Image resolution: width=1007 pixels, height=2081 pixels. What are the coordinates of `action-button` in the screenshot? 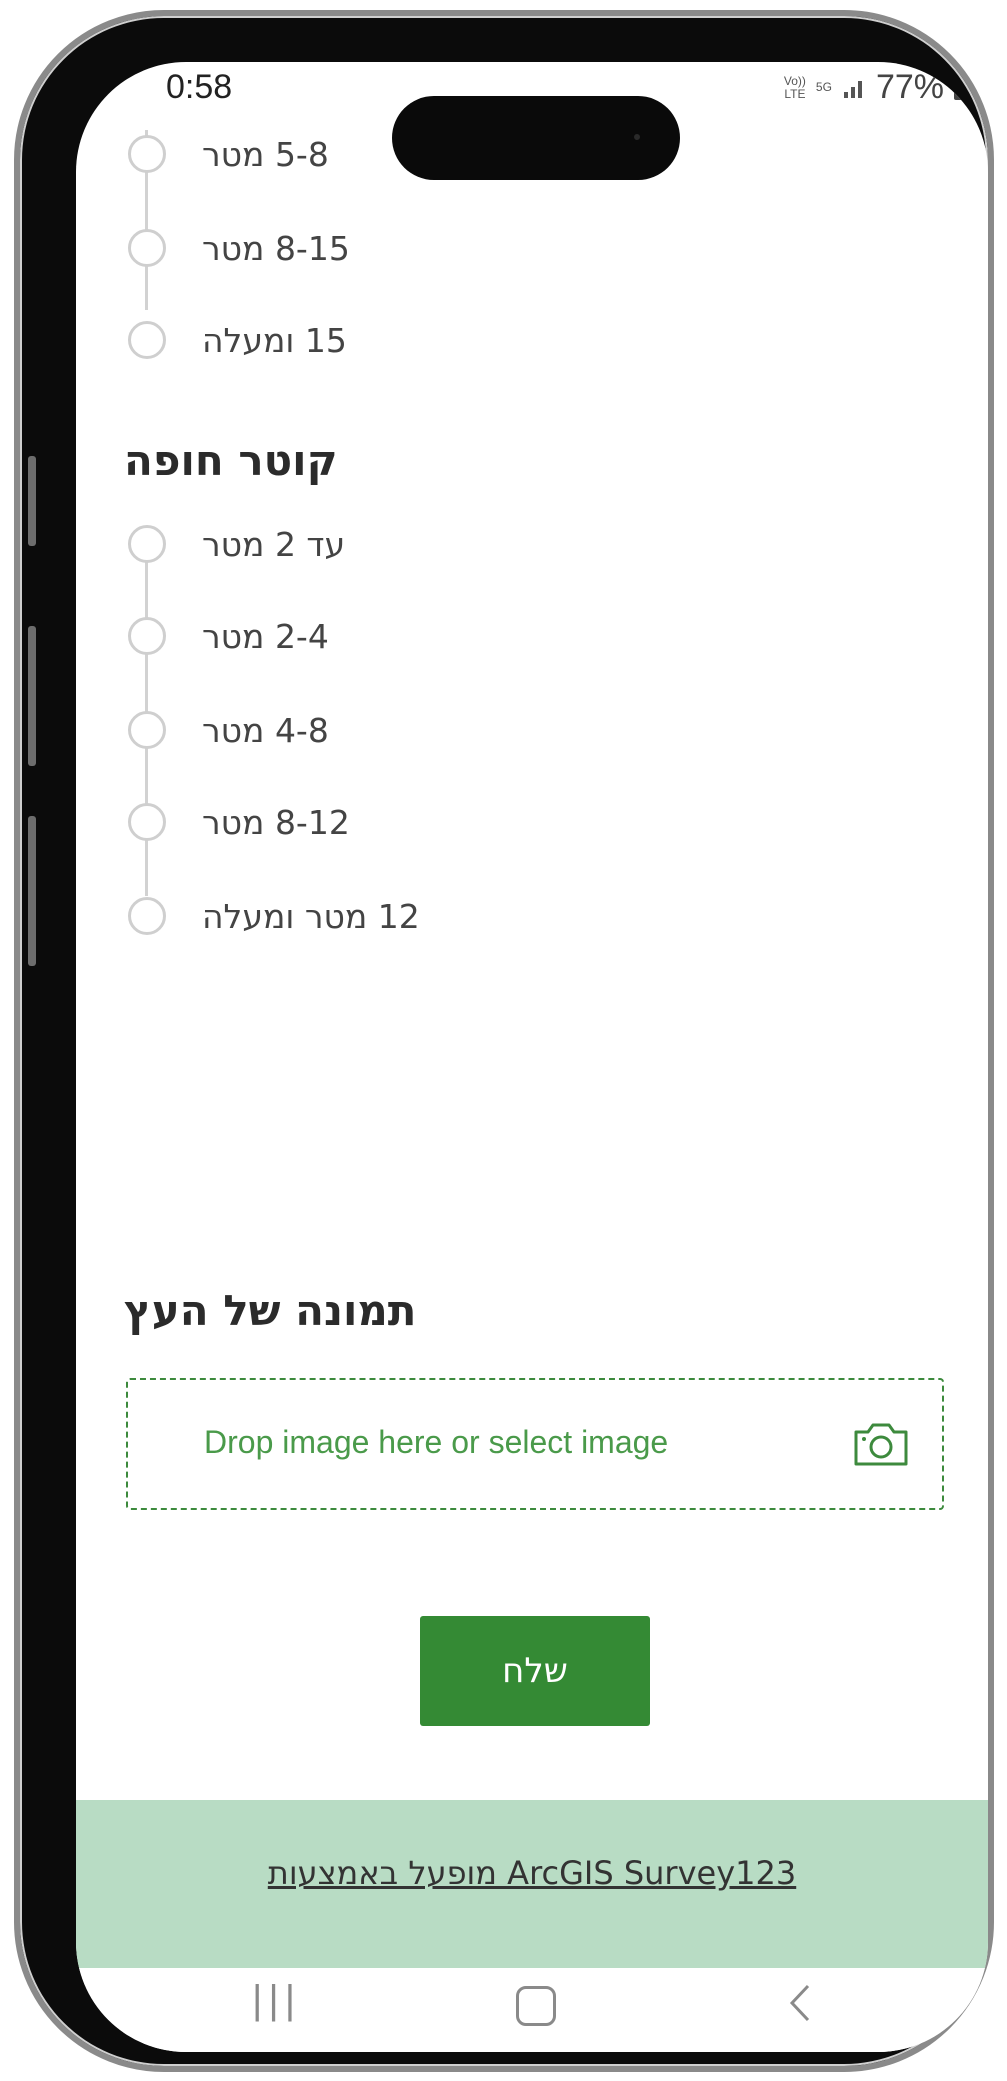 It's located at (32, 501).